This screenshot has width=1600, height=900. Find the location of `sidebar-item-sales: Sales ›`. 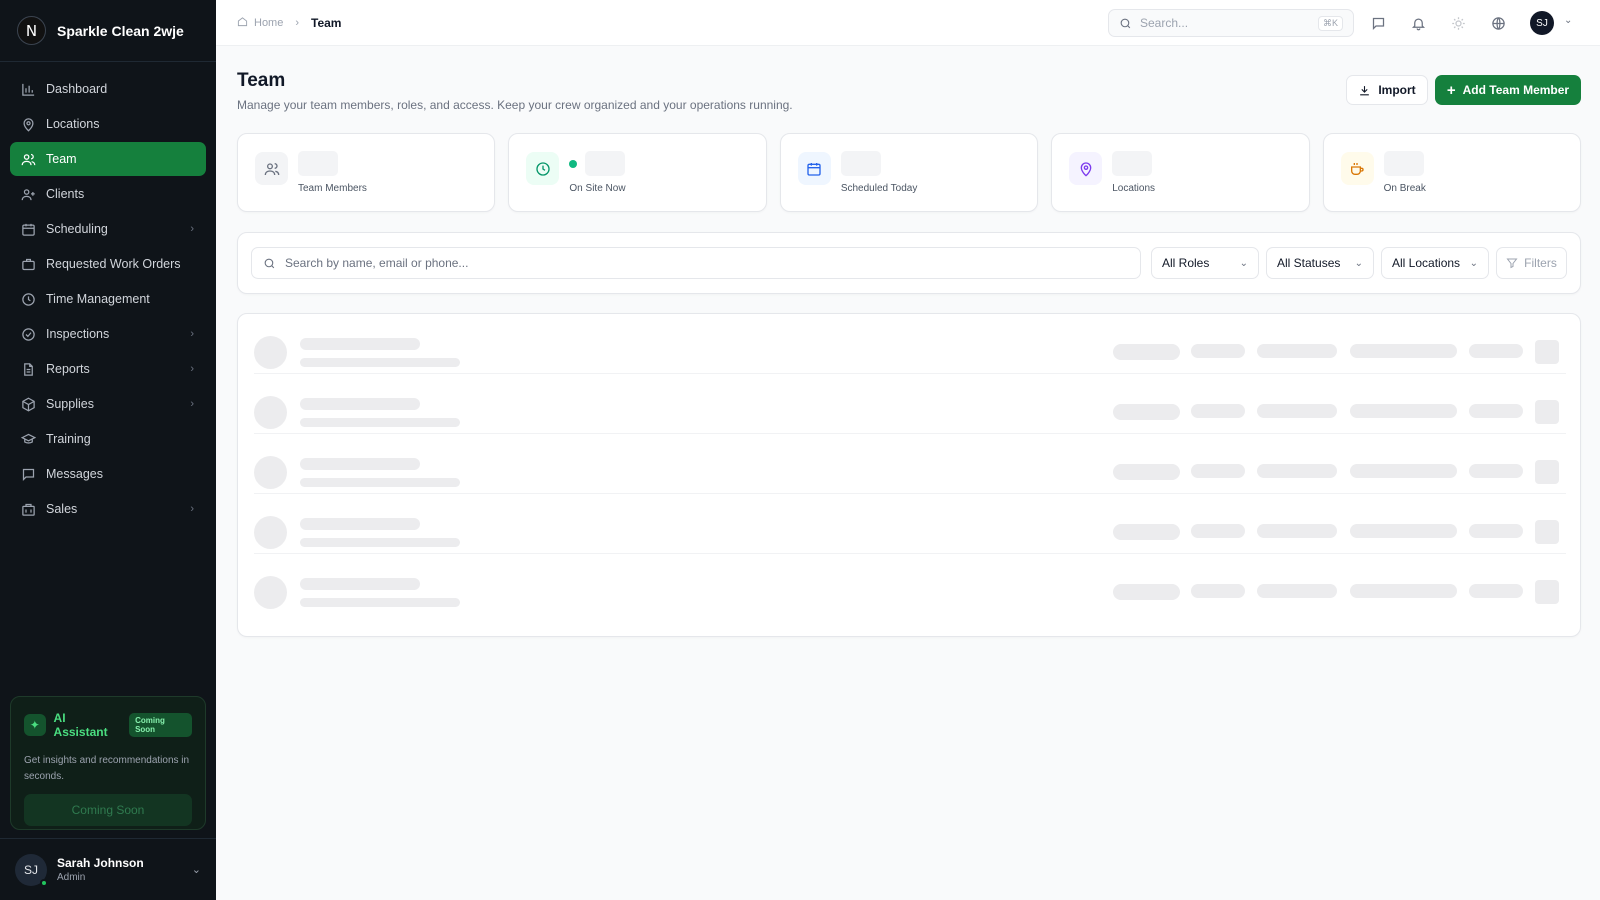

sidebar-item-sales: Sales › is located at coordinates (108, 509).